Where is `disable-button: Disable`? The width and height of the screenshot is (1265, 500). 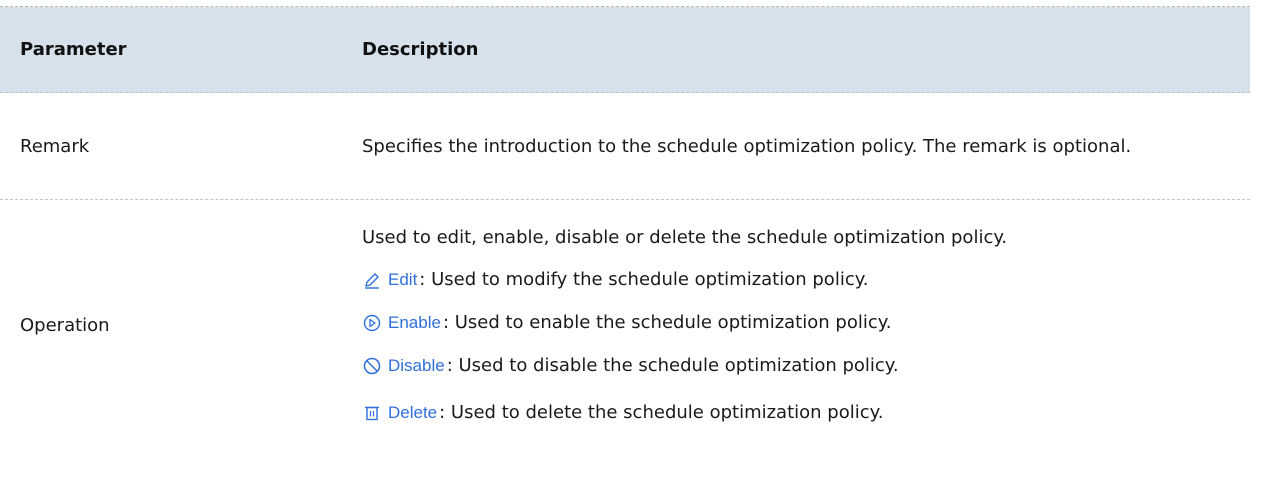 disable-button: Disable is located at coordinates (403, 366).